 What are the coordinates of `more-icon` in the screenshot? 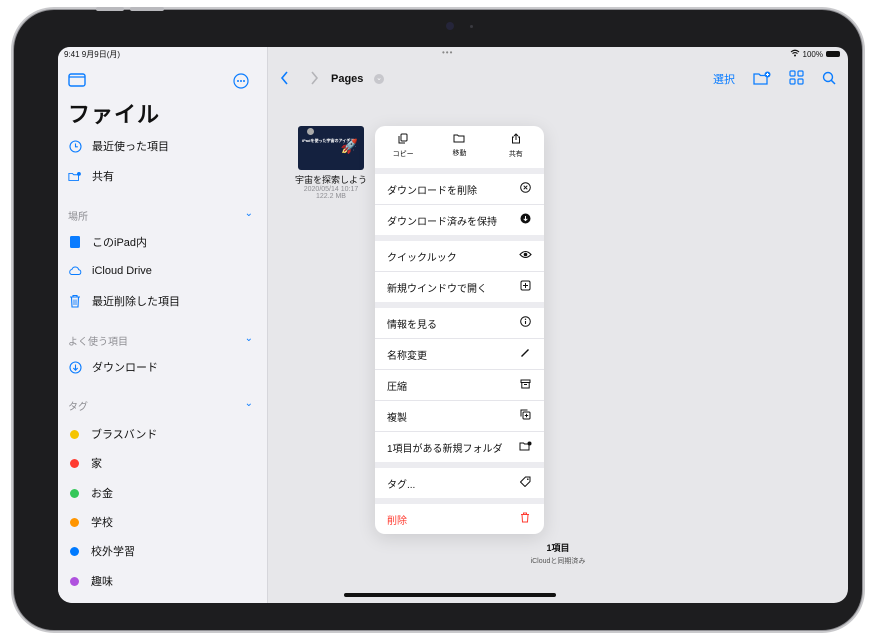 It's located at (241, 83).